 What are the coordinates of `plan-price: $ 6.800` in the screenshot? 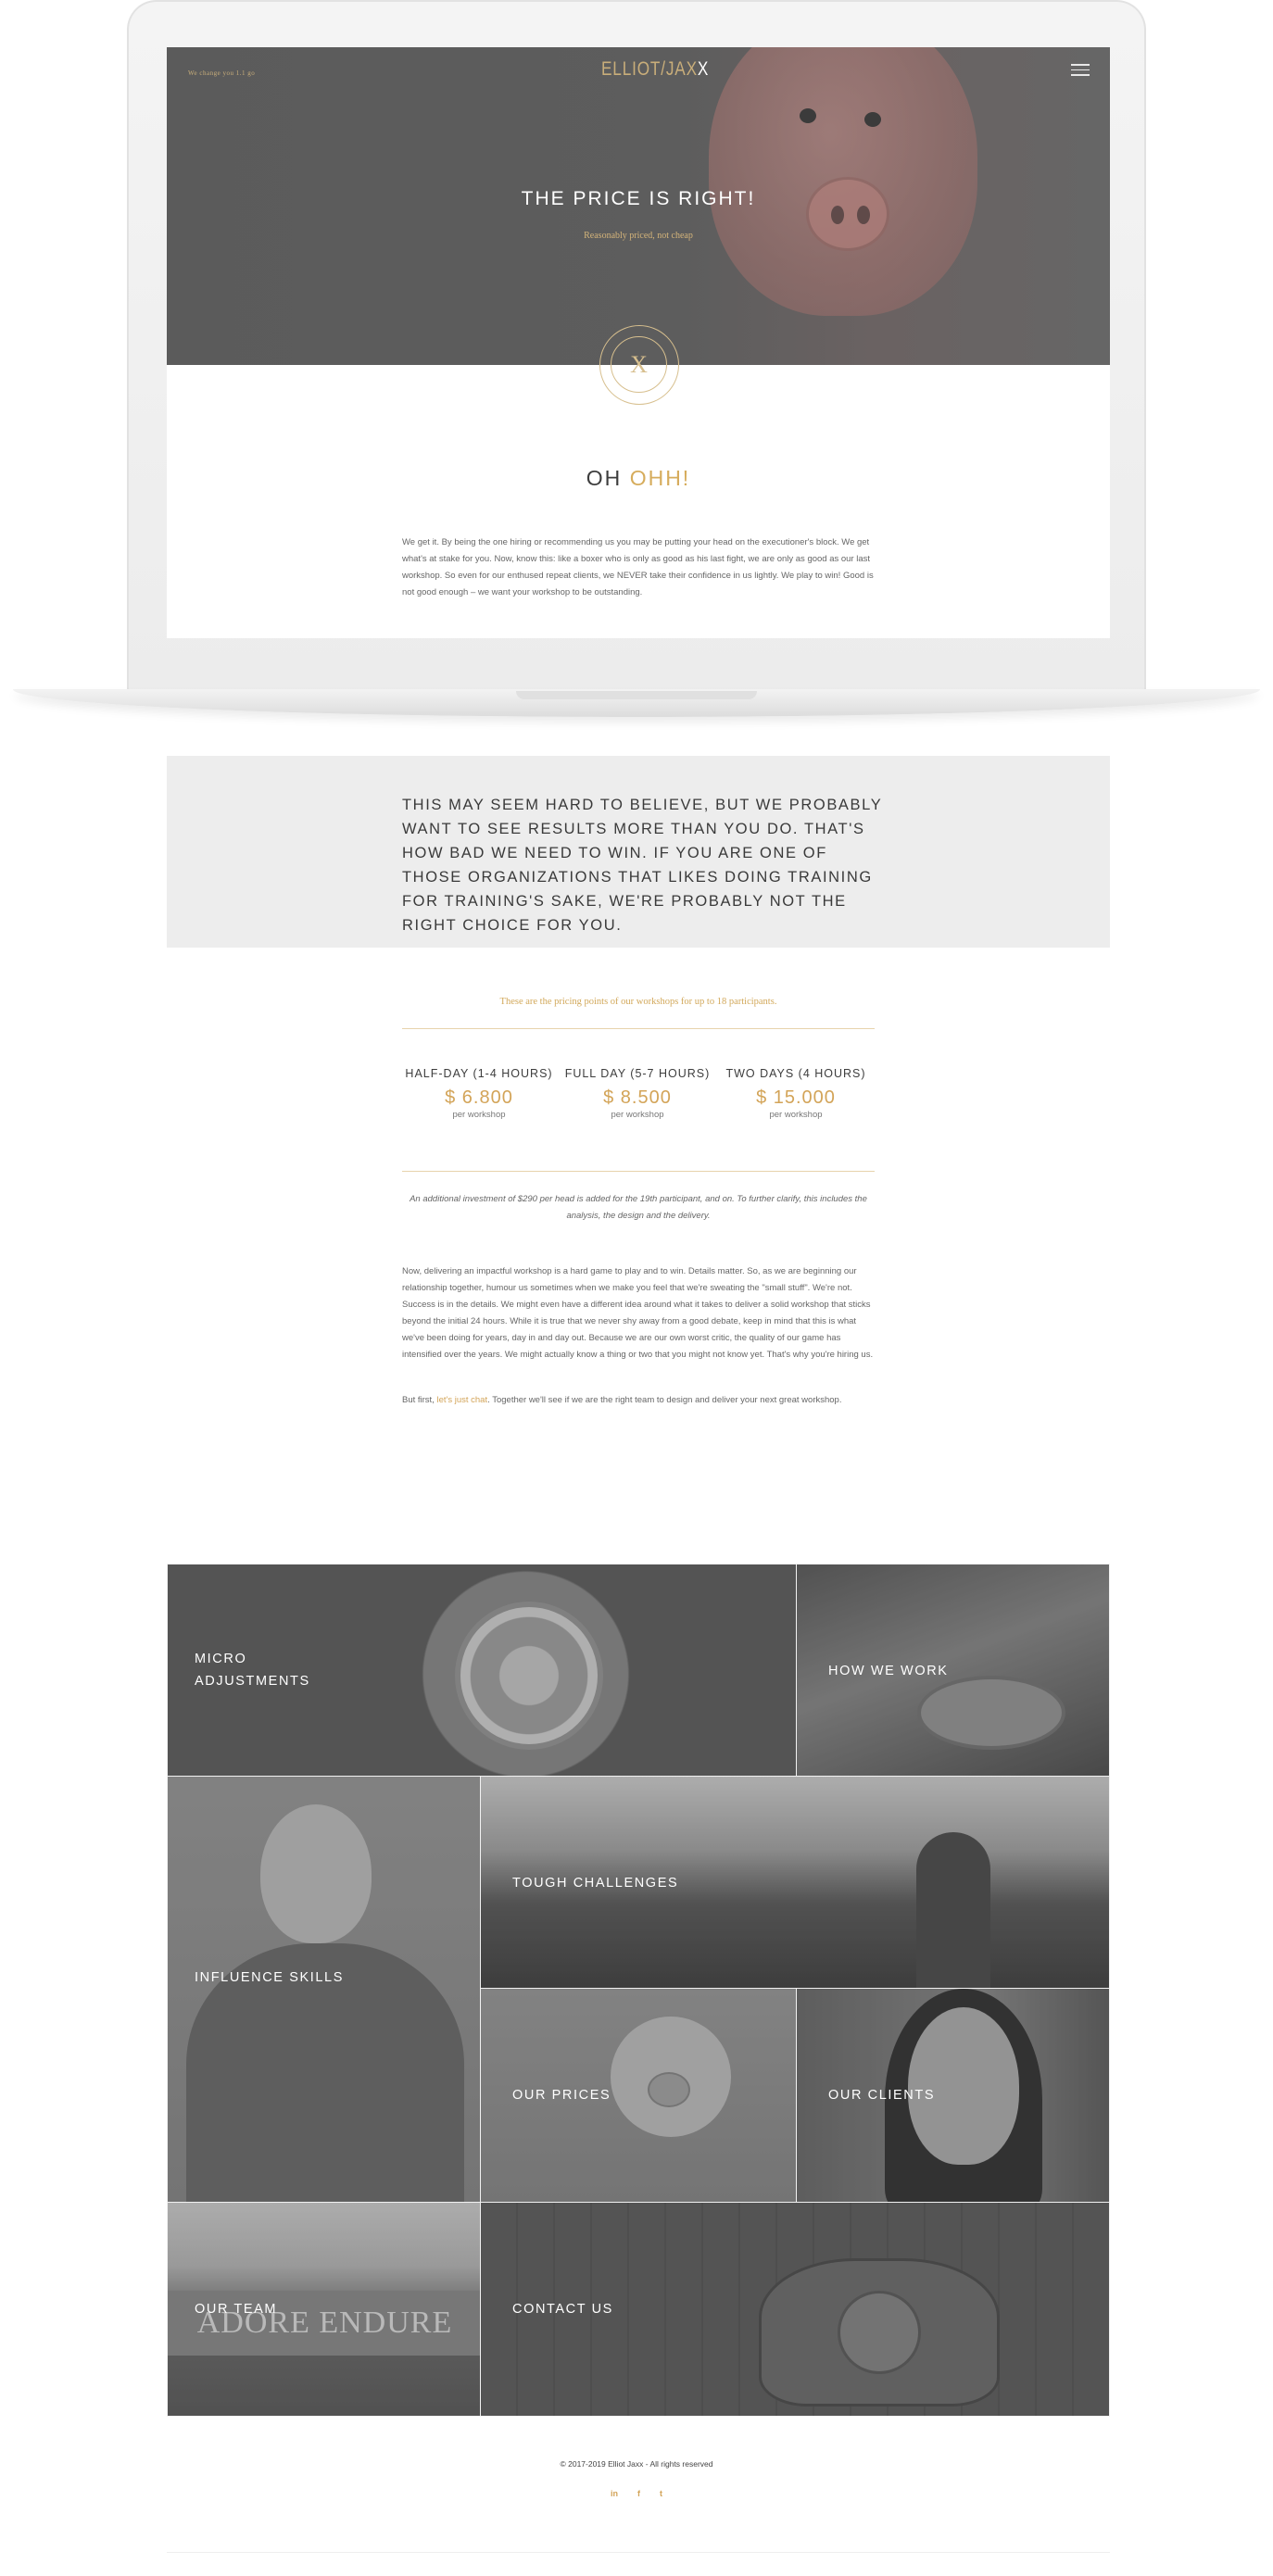 It's located at (479, 1097).